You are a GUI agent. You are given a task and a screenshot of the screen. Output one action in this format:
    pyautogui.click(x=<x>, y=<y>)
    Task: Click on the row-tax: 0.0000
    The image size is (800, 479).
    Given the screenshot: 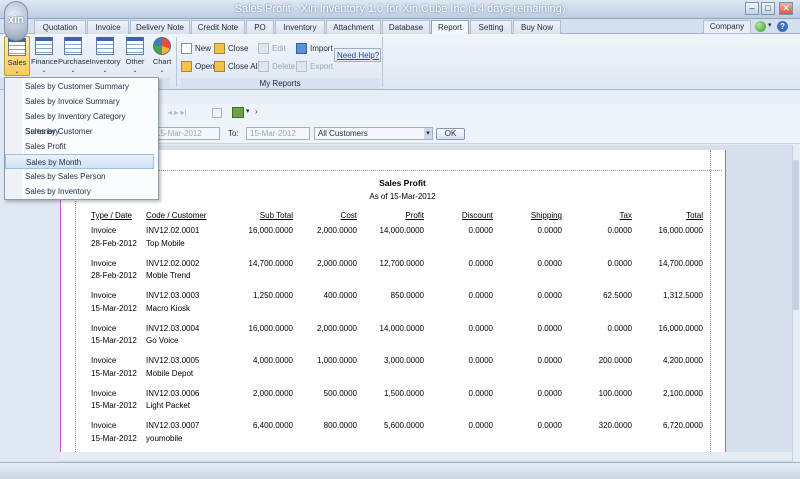 What is the action you would take?
    pyautogui.click(x=619, y=230)
    